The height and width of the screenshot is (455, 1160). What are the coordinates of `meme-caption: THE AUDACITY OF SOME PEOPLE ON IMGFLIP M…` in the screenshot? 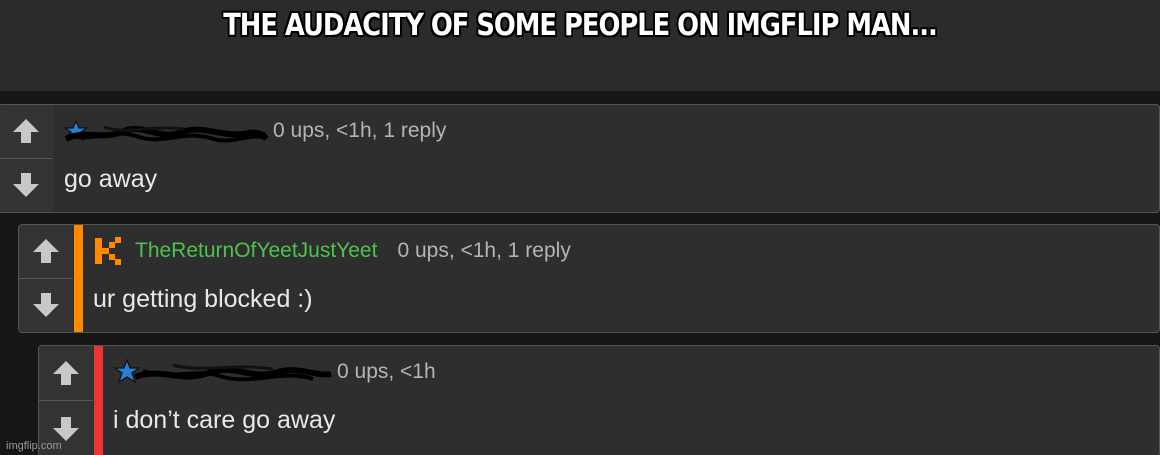 It's located at (580, 25).